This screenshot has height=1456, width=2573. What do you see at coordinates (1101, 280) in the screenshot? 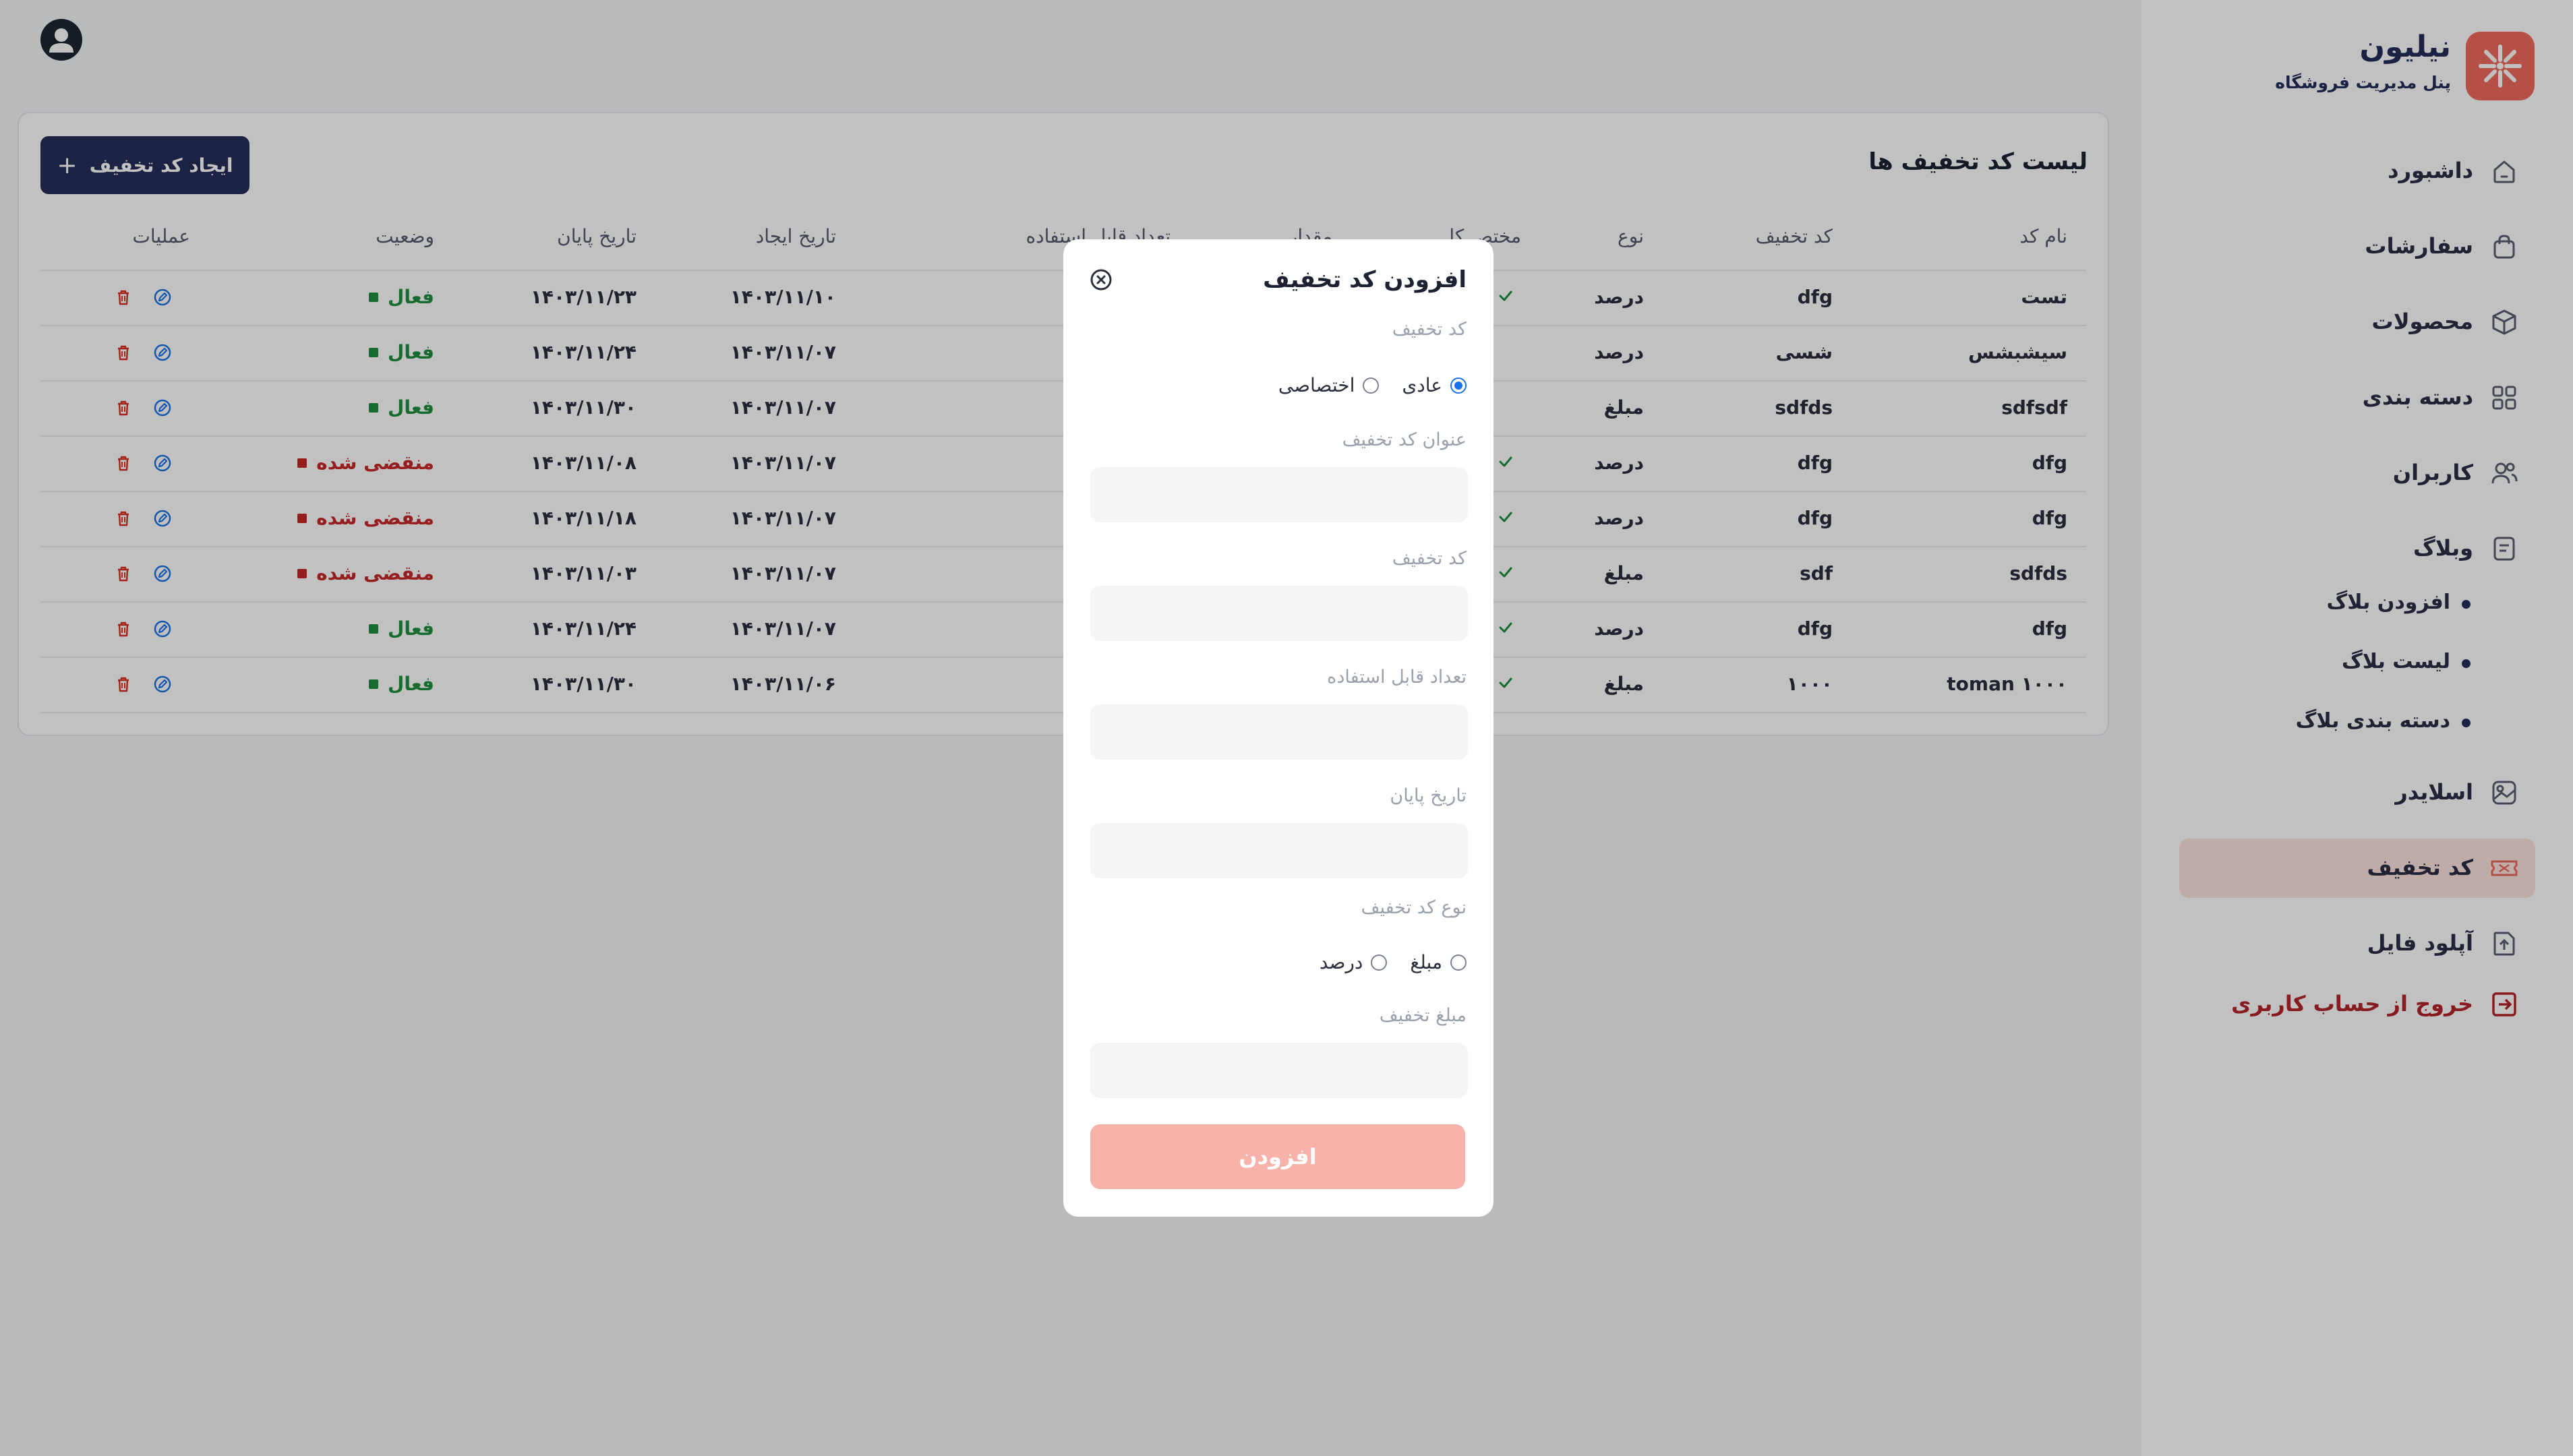
I see `close-icon` at bounding box center [1101, 280].